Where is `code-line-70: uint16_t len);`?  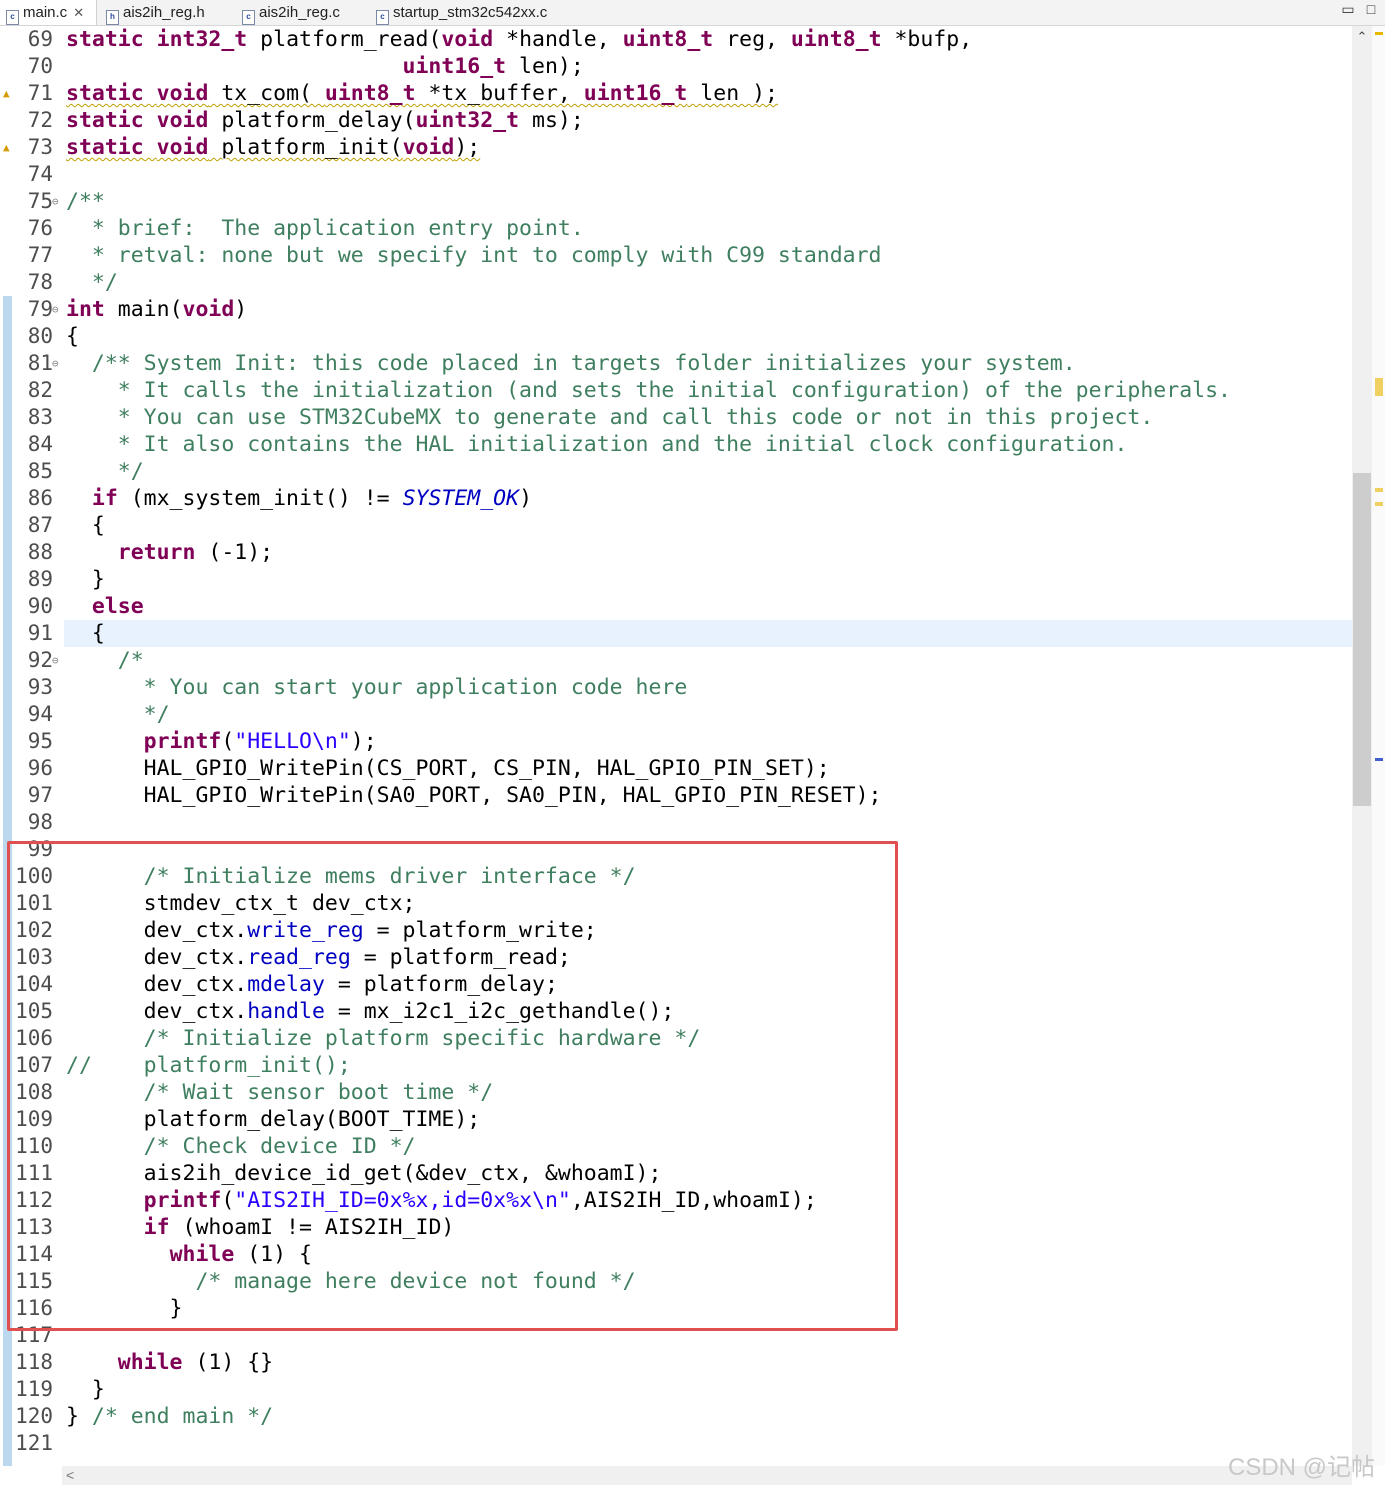 code-line-70: uint16_t len); is located at coordinates (325, 66).